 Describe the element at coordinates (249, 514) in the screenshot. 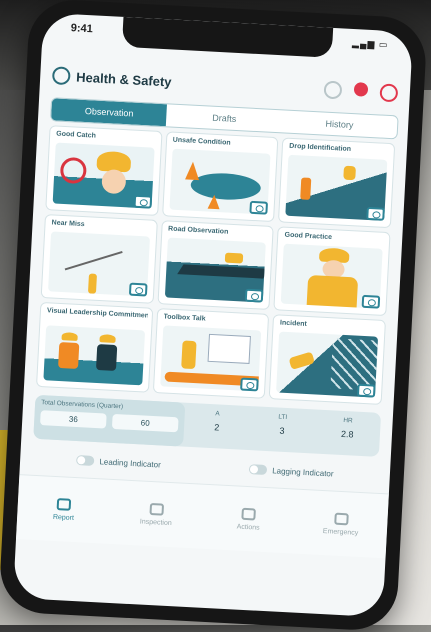

I see `actions-icon` at that location.